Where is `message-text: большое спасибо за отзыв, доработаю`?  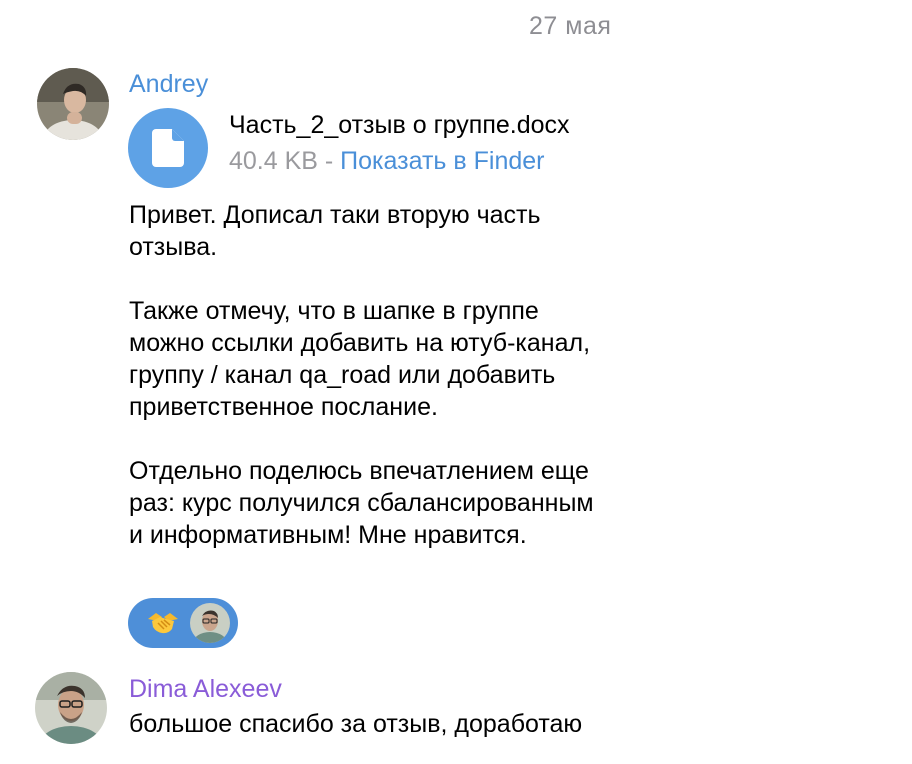
message-text: большое спасибо за отзыв, доработаю is located at coordinates (356, 724).